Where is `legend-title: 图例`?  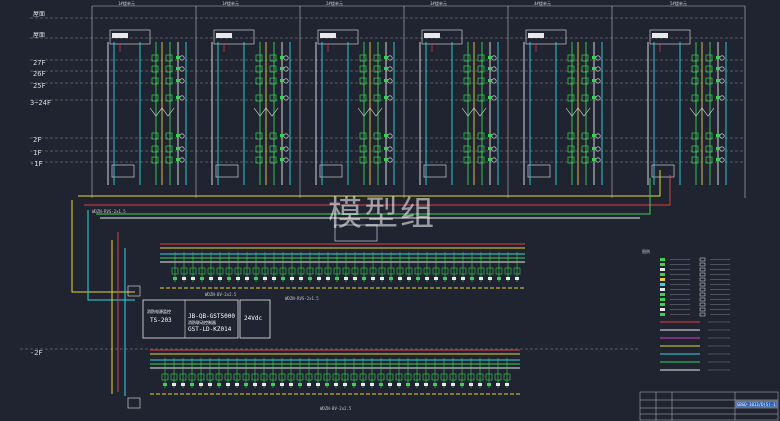
legend-title: 图例 is located at coordinates (646, 251).